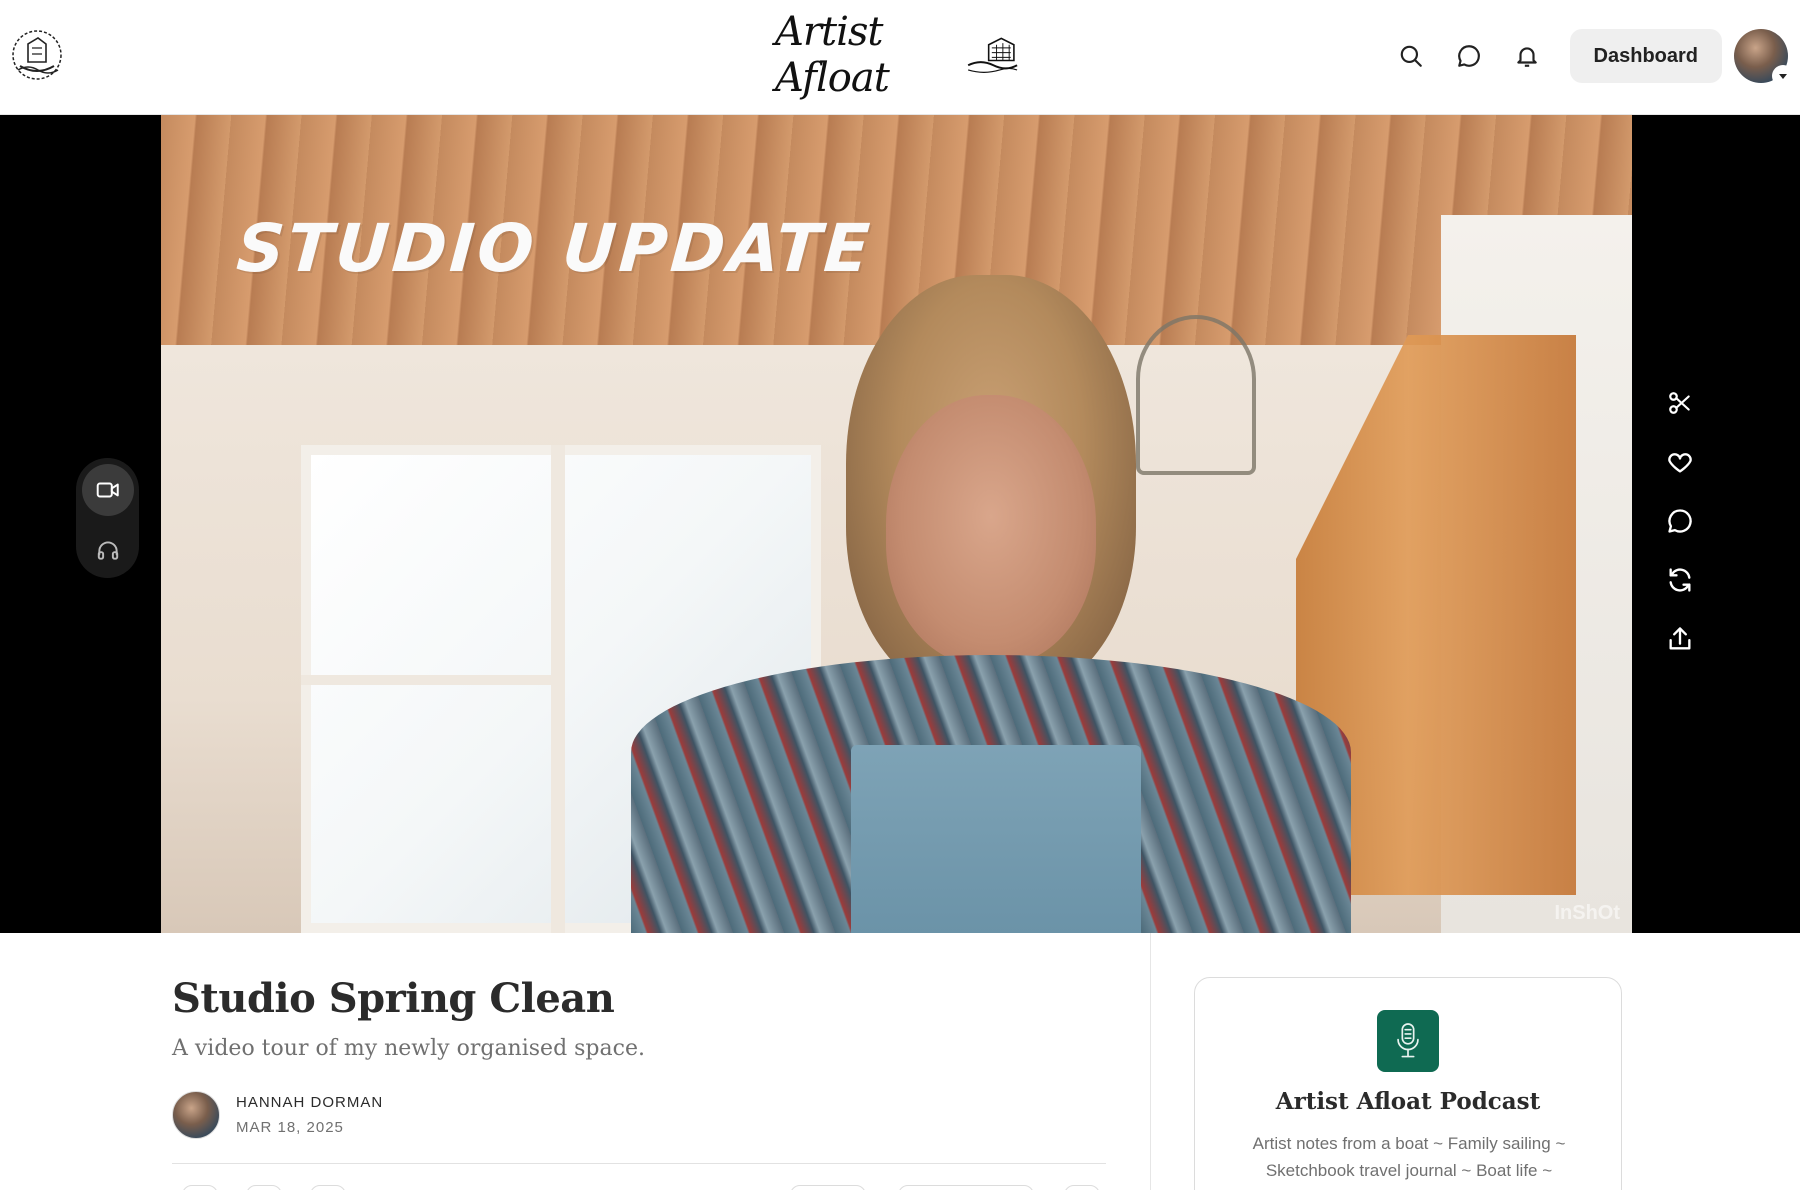 This screenshot has width=1800, height=1190. I want to click on header-actions: Dashboard, so click(1588, 57).